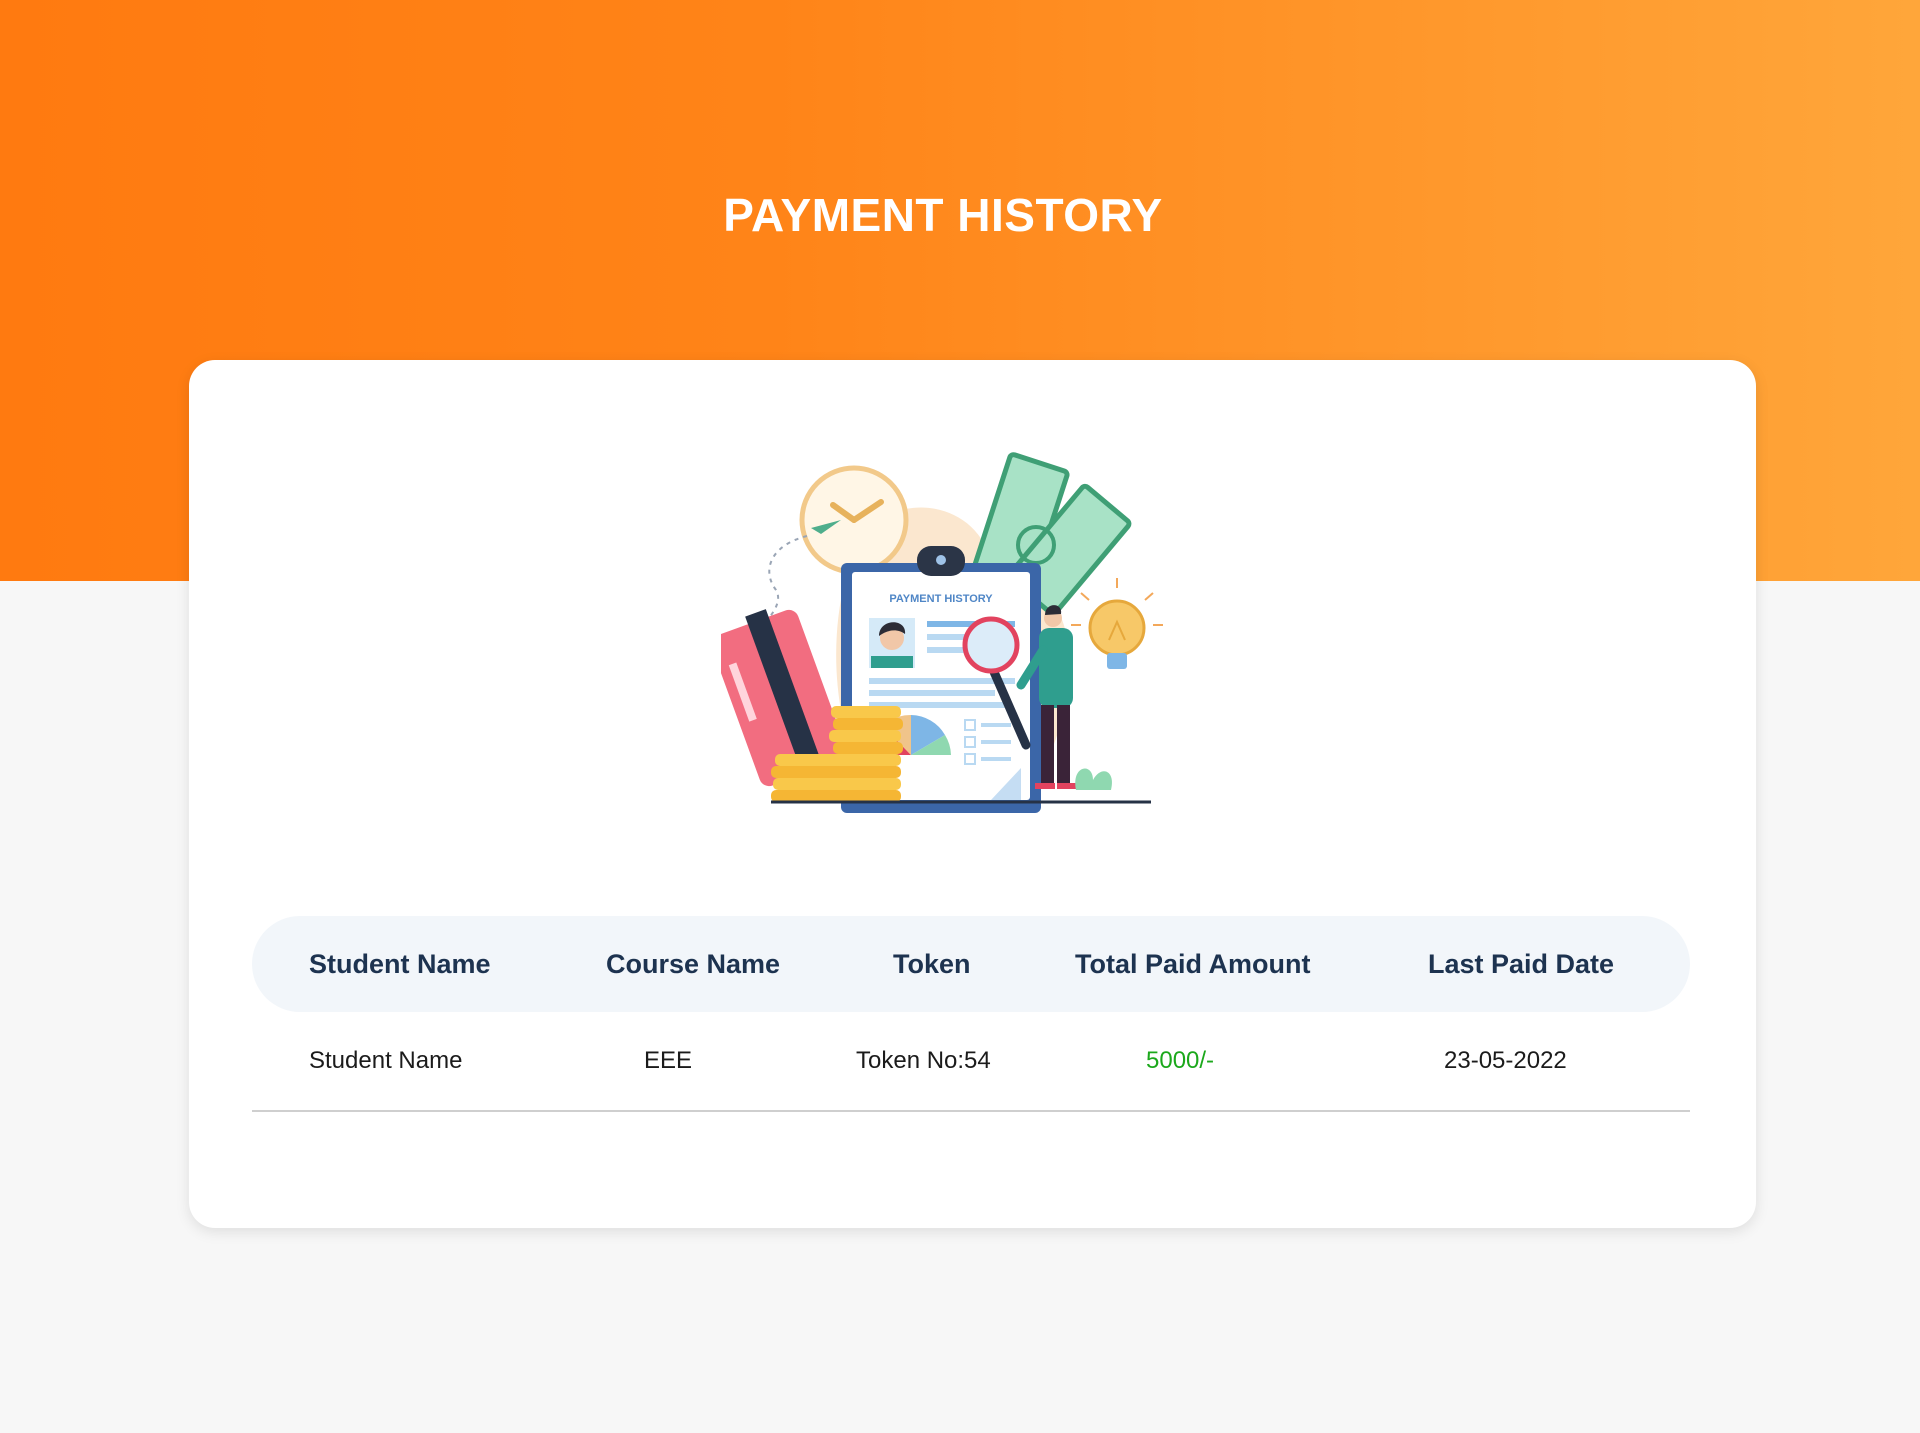  I want to click on column-header-course-name: Course Name, so click(693, 964).